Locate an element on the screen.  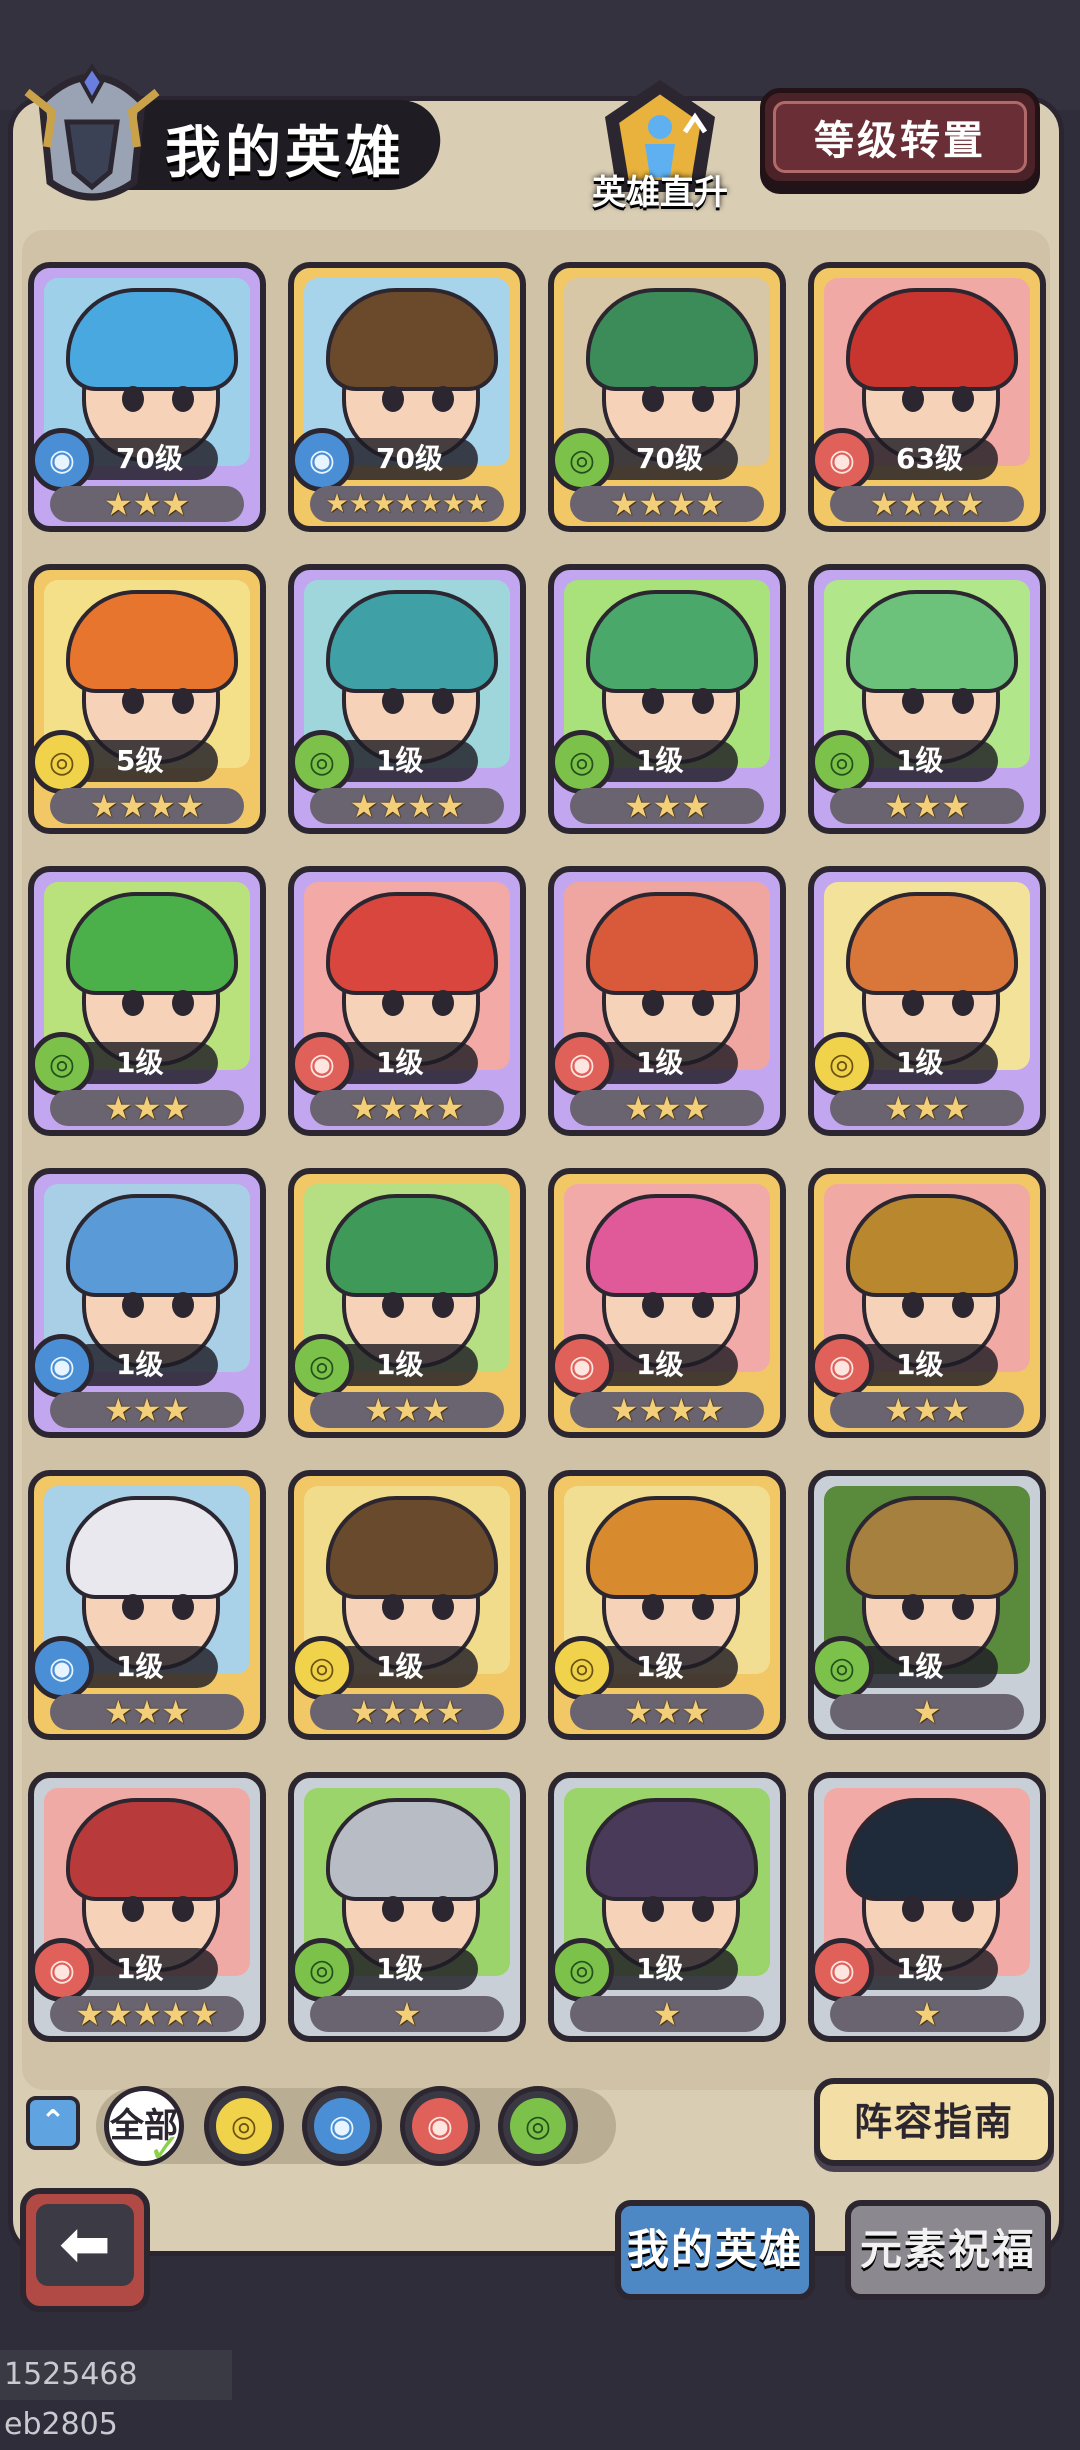
hero-card: 70级 ◎ ★ ★ ★ ★ is located at coordinates (667, 397).